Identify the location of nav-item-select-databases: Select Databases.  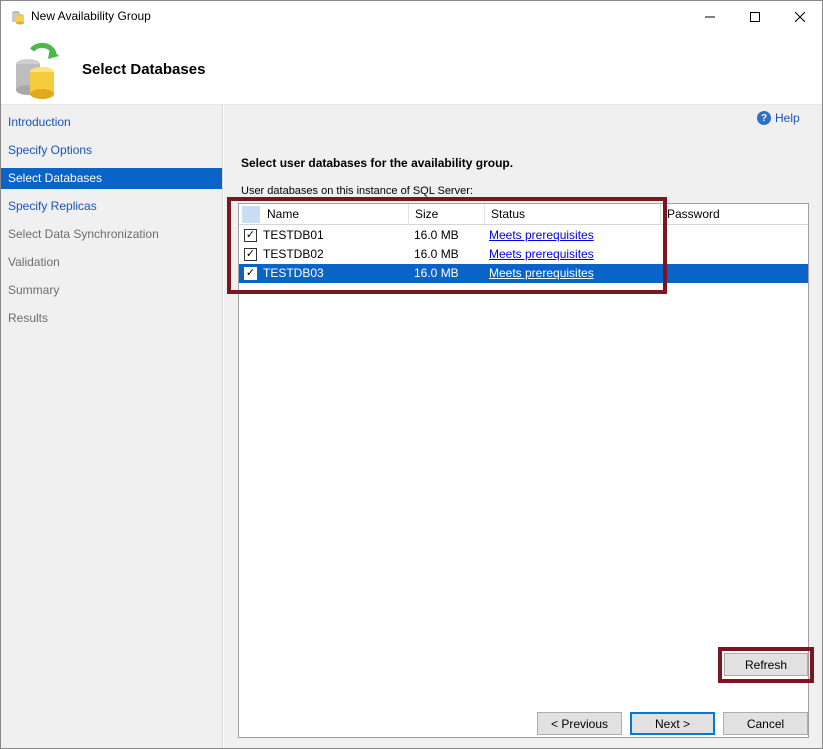
(111, 178).